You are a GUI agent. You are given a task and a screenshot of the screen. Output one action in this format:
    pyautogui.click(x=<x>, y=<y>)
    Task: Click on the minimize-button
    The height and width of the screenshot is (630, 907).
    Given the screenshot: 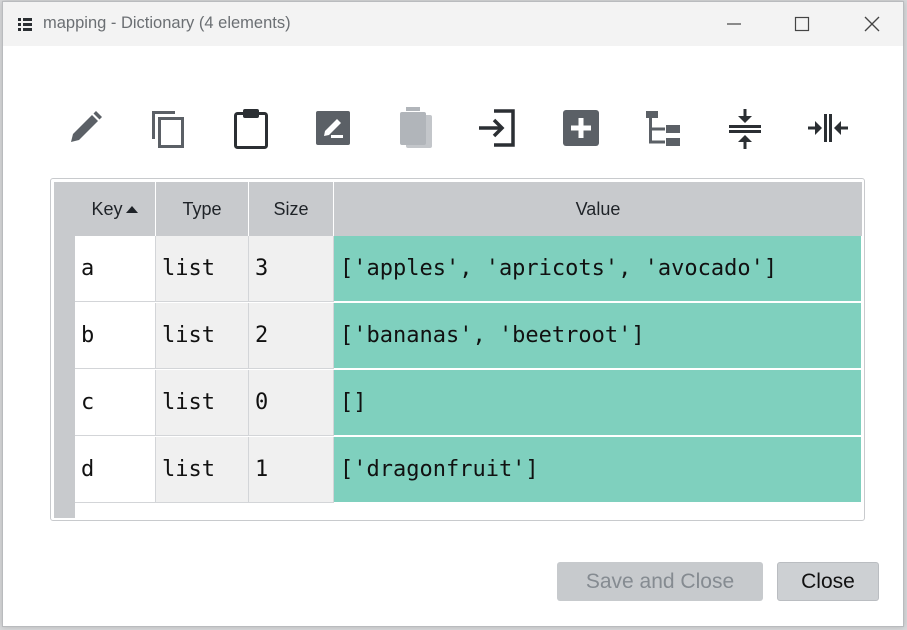 What is the action you would take?
    pyautogui.click(x=734, y=24)
    